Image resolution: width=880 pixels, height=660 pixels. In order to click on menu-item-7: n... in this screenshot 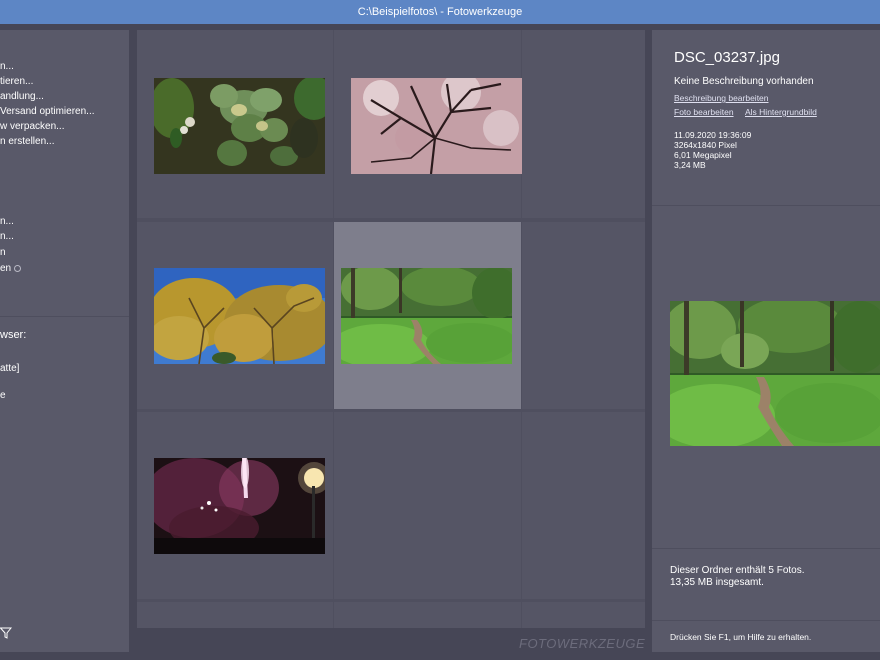, I will do `click(7, 221)`.